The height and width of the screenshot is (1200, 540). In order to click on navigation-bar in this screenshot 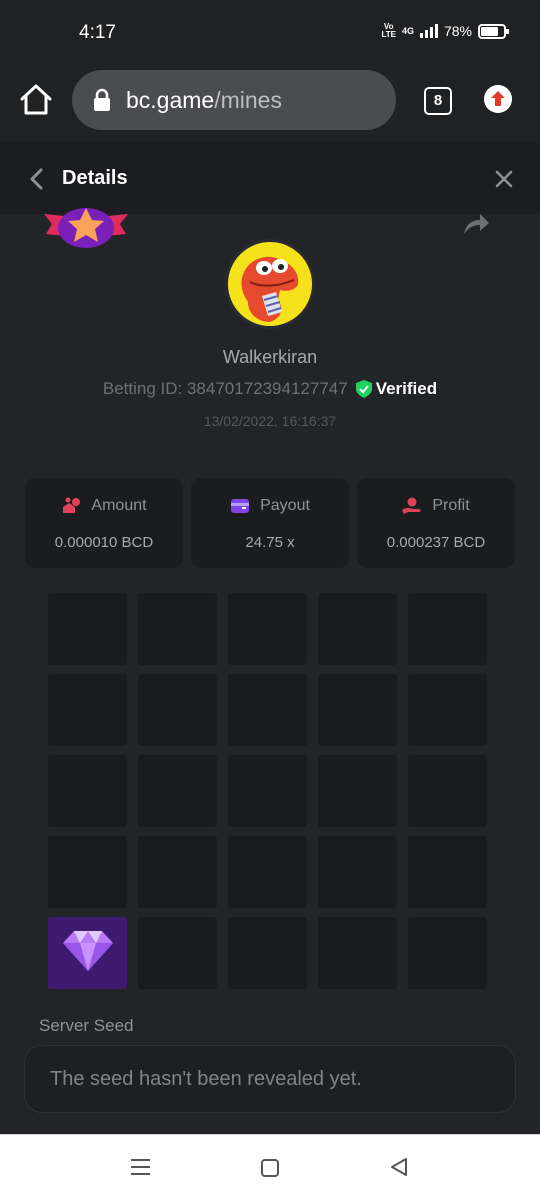, I will do `click(270, 1167)`.